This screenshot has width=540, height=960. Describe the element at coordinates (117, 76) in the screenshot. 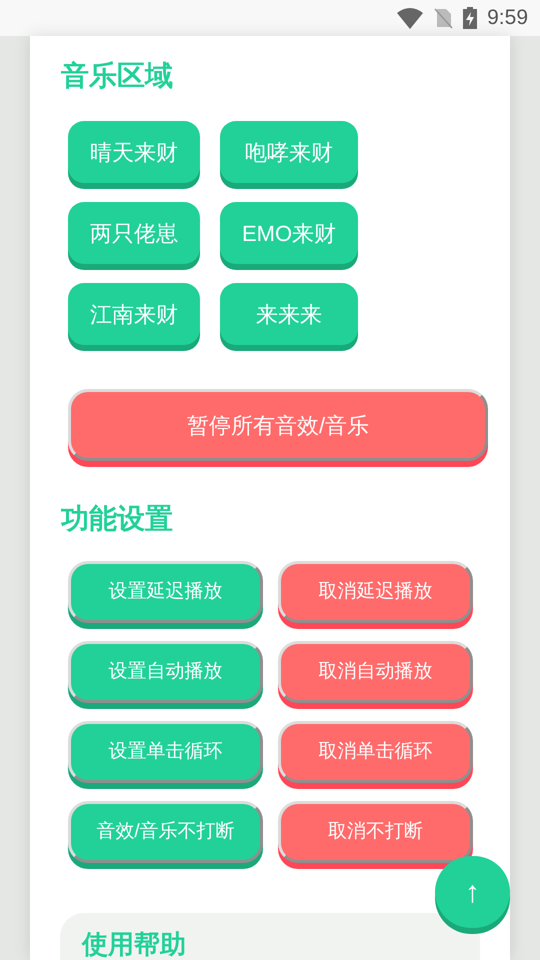

I see `section-heading: 音乐区域` at that location.